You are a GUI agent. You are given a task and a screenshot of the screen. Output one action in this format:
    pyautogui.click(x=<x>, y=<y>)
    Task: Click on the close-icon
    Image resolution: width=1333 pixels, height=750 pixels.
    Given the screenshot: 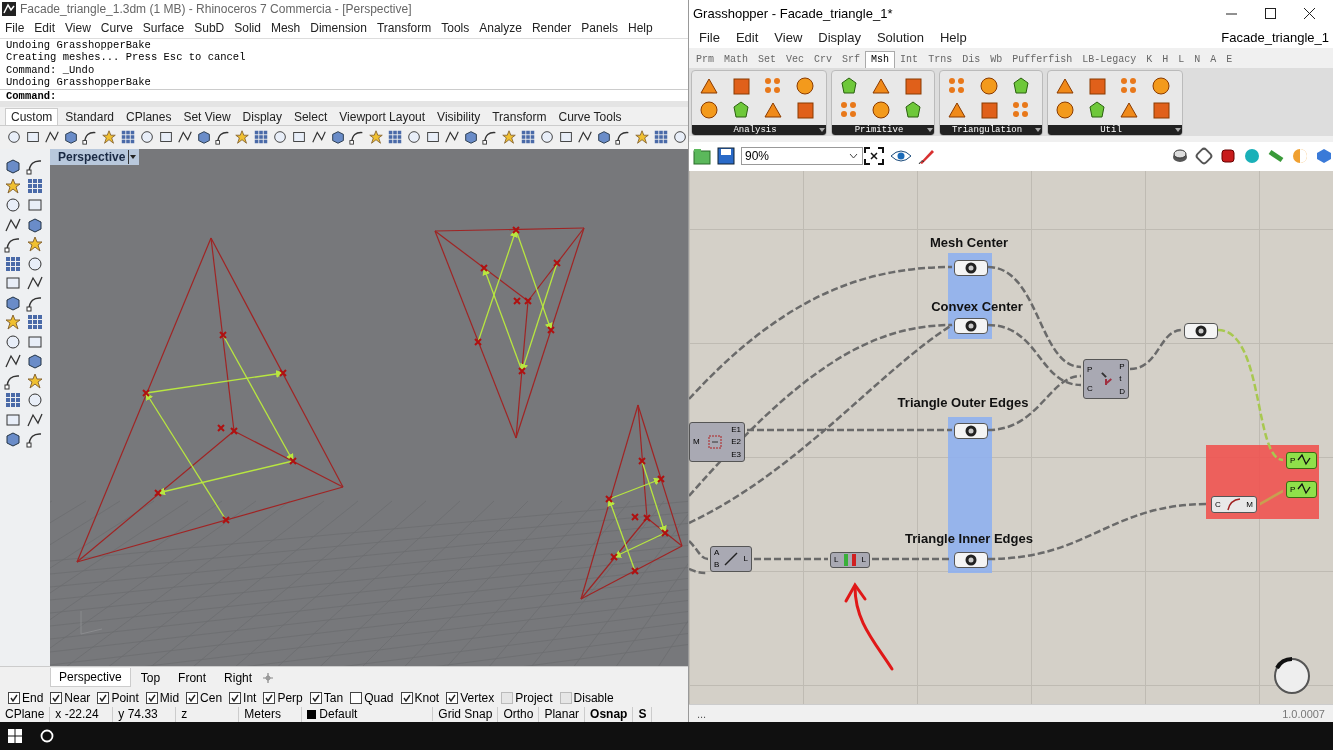 What is the action you would take?
    pyautogui.click(x=1309, y=14)
    